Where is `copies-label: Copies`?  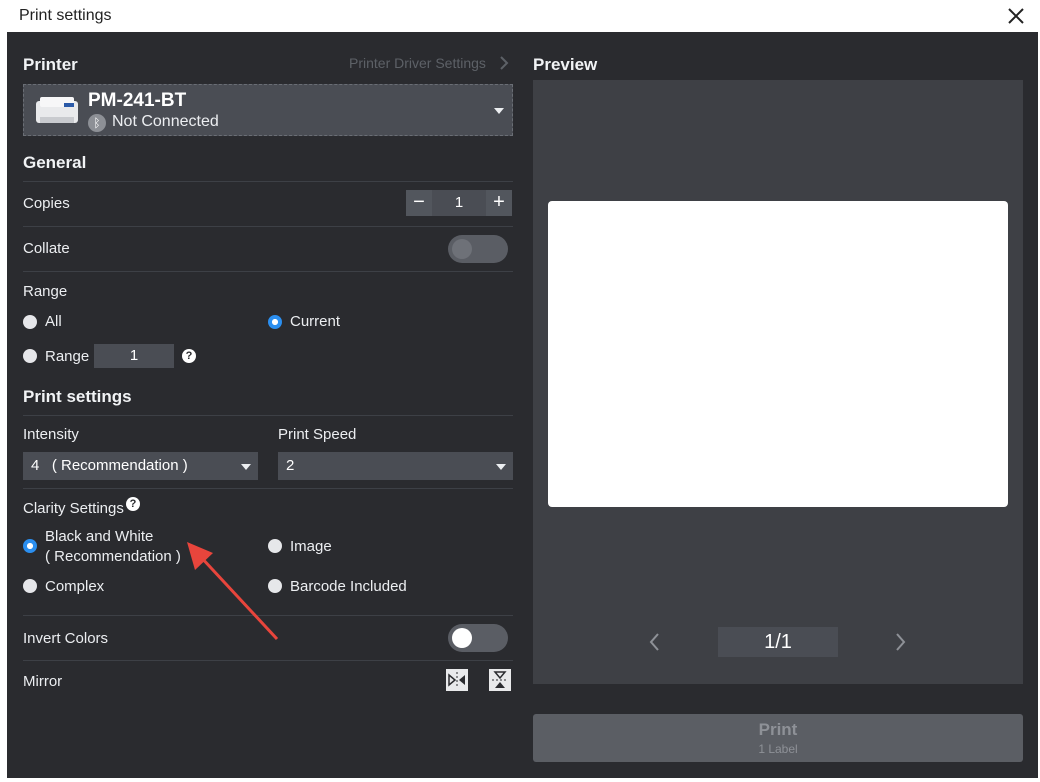 copies-label: Copies is located at coordinates (46, 203).